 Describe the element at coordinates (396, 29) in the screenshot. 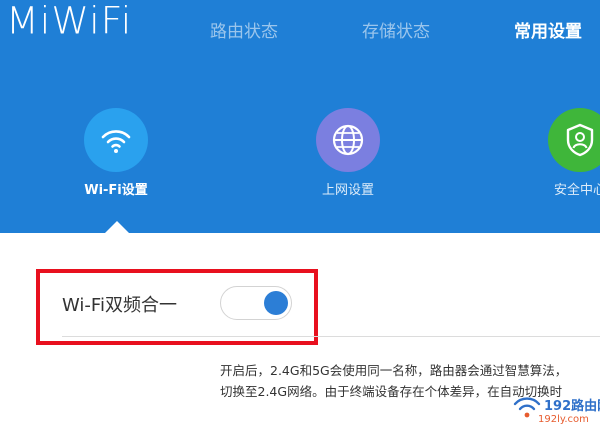

I see `nav-storage-status: 存储状态` at that location.